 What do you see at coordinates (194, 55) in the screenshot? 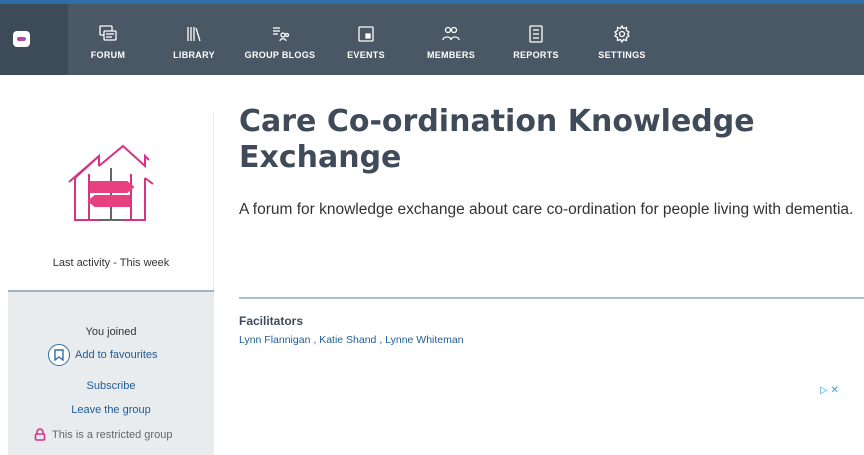
I see `nav-library-label: LIBRARY` at bounding box center [194, 55].